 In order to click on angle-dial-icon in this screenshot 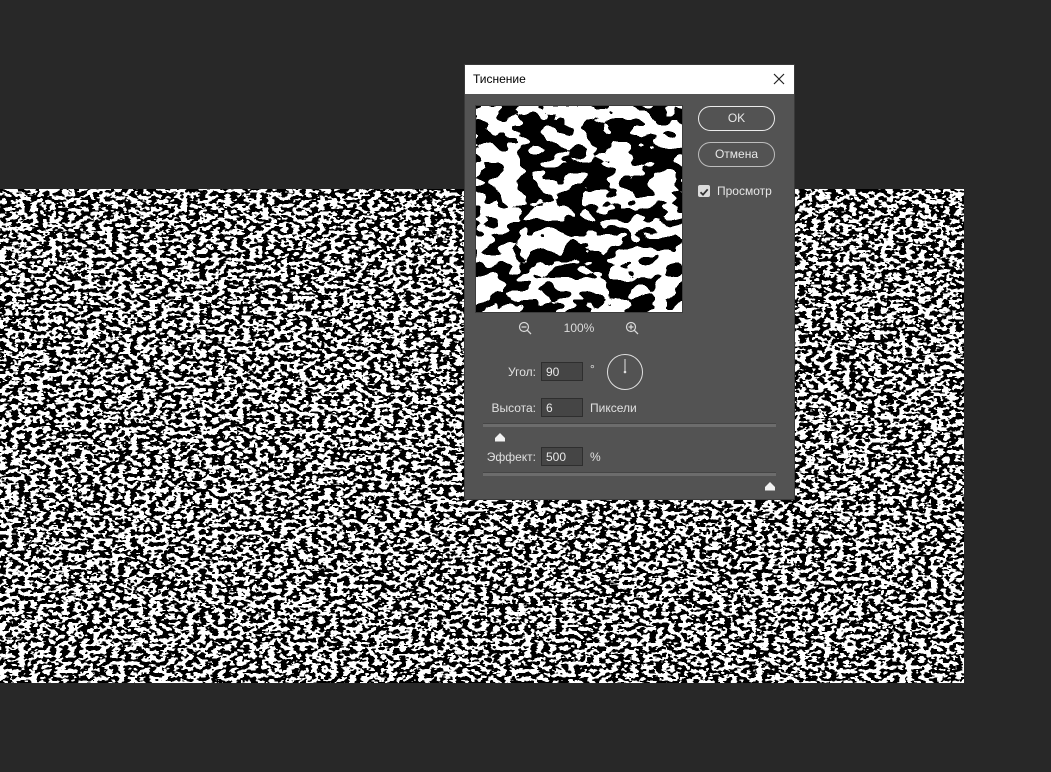, I will do `click(625, 372)`.